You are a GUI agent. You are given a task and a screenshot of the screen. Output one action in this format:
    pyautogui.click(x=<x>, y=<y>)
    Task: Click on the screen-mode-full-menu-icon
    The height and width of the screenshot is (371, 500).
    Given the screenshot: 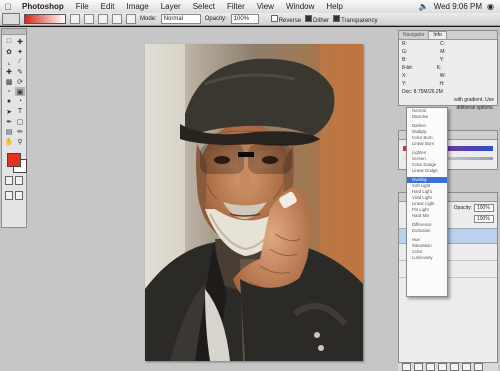 What is the action you would take?
    pyautogui.click(x=19, y=195)
    